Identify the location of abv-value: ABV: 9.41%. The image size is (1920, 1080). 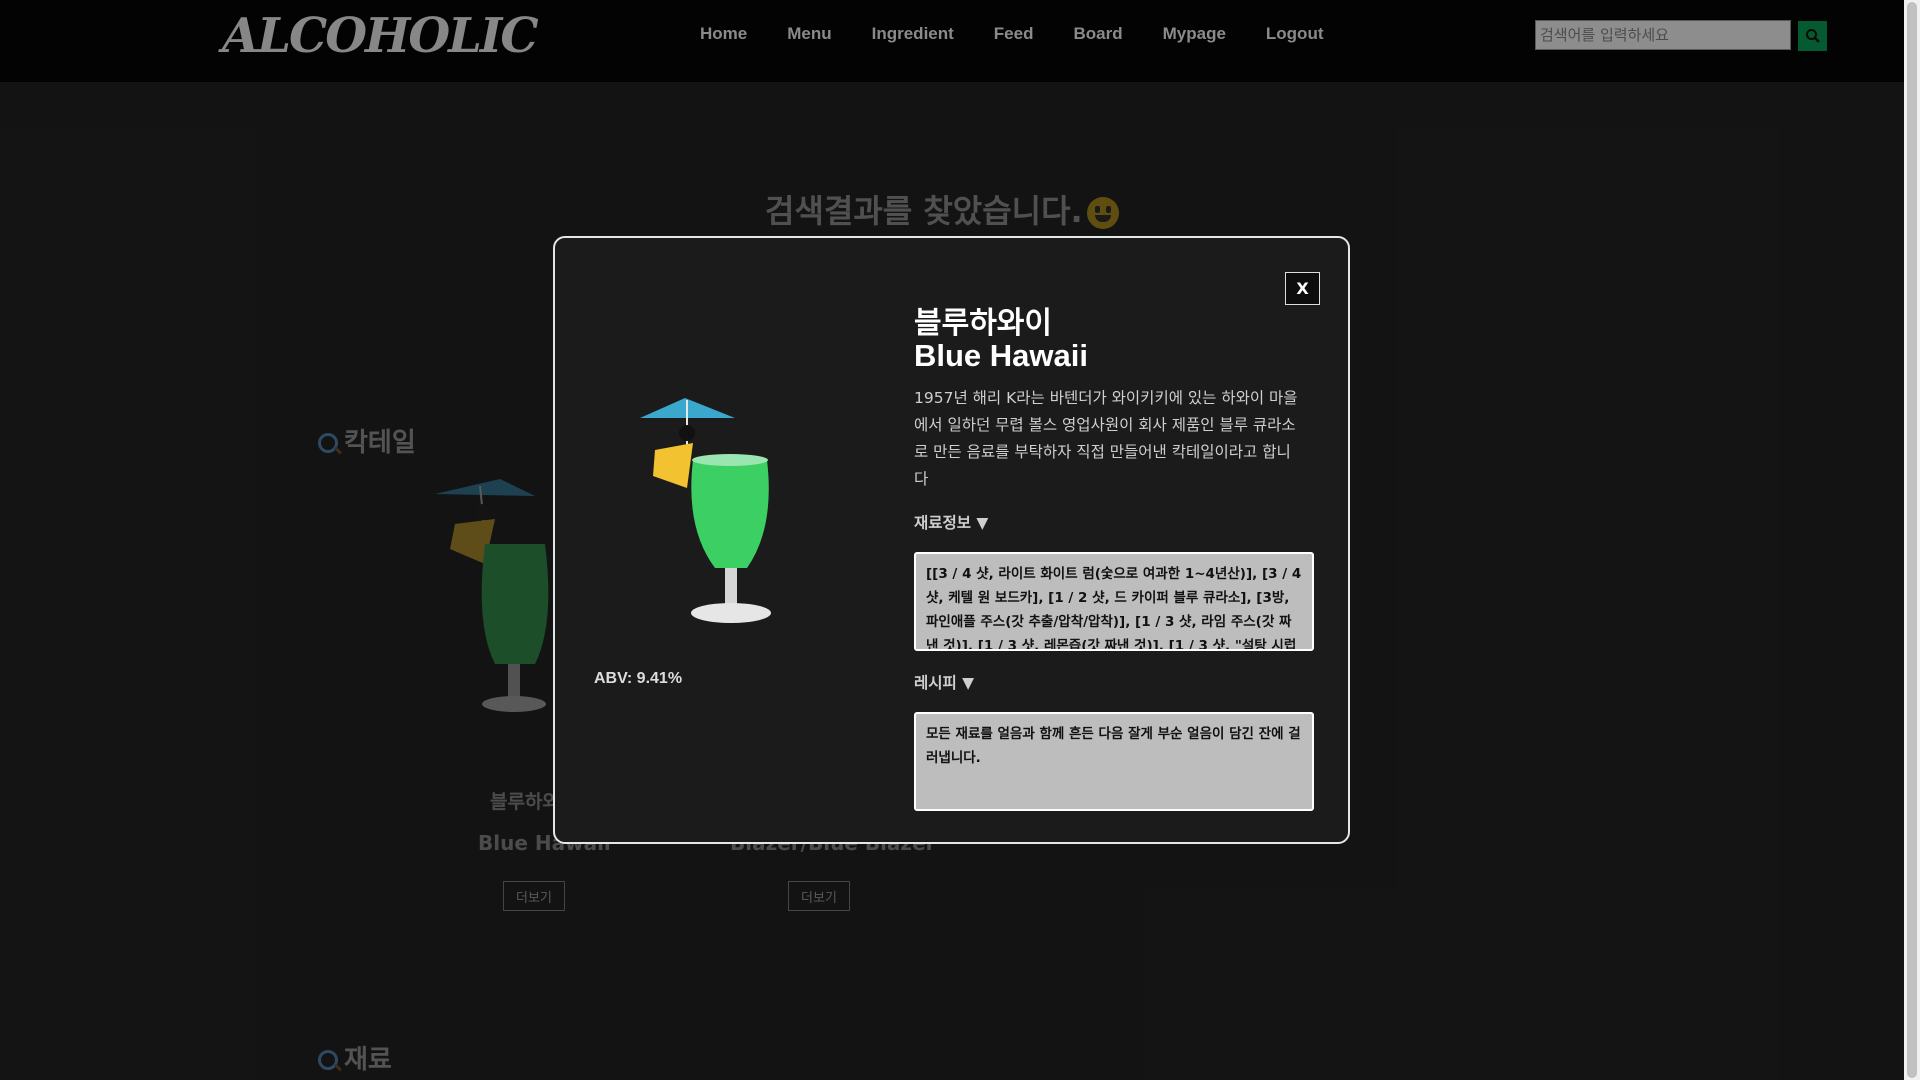
(638, 678).